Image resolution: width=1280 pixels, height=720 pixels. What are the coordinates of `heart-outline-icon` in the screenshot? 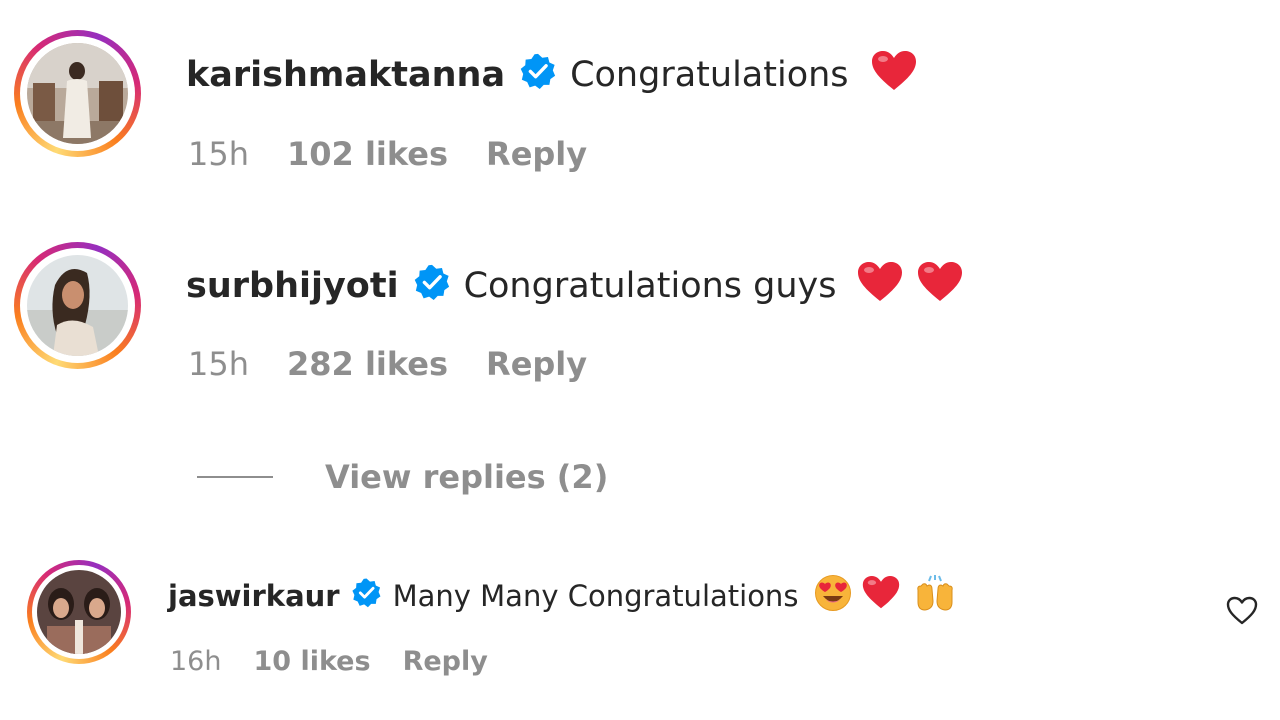 It's located at (1242, 613).